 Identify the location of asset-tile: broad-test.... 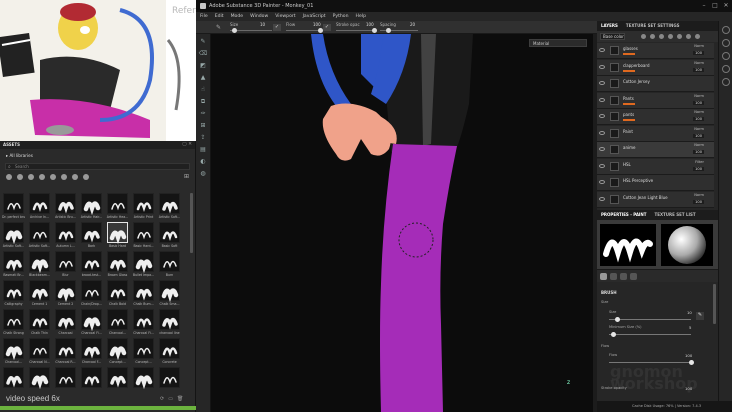
(91, 265).